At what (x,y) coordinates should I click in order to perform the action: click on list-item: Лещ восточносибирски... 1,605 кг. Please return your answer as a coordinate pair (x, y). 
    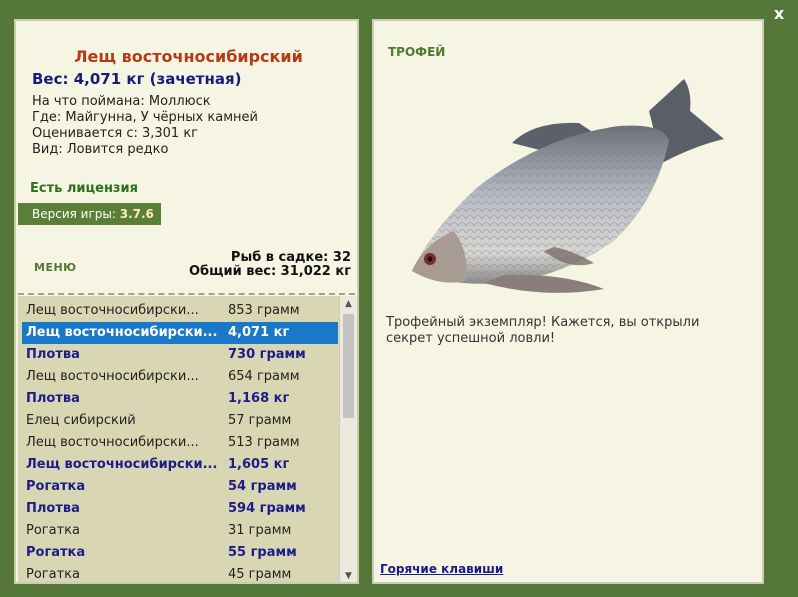
    Looking at the image, I should click on (180, 465).